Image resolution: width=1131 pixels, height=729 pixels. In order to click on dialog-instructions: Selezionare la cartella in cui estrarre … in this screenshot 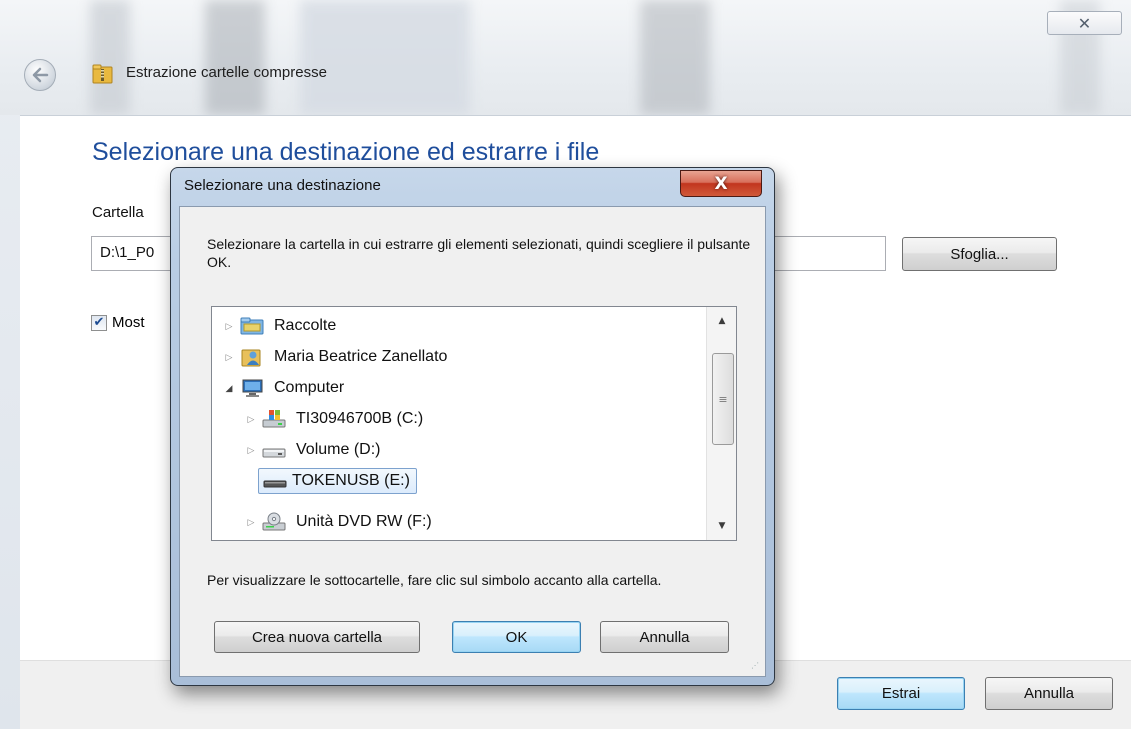, I will do `click(479, 253)`.